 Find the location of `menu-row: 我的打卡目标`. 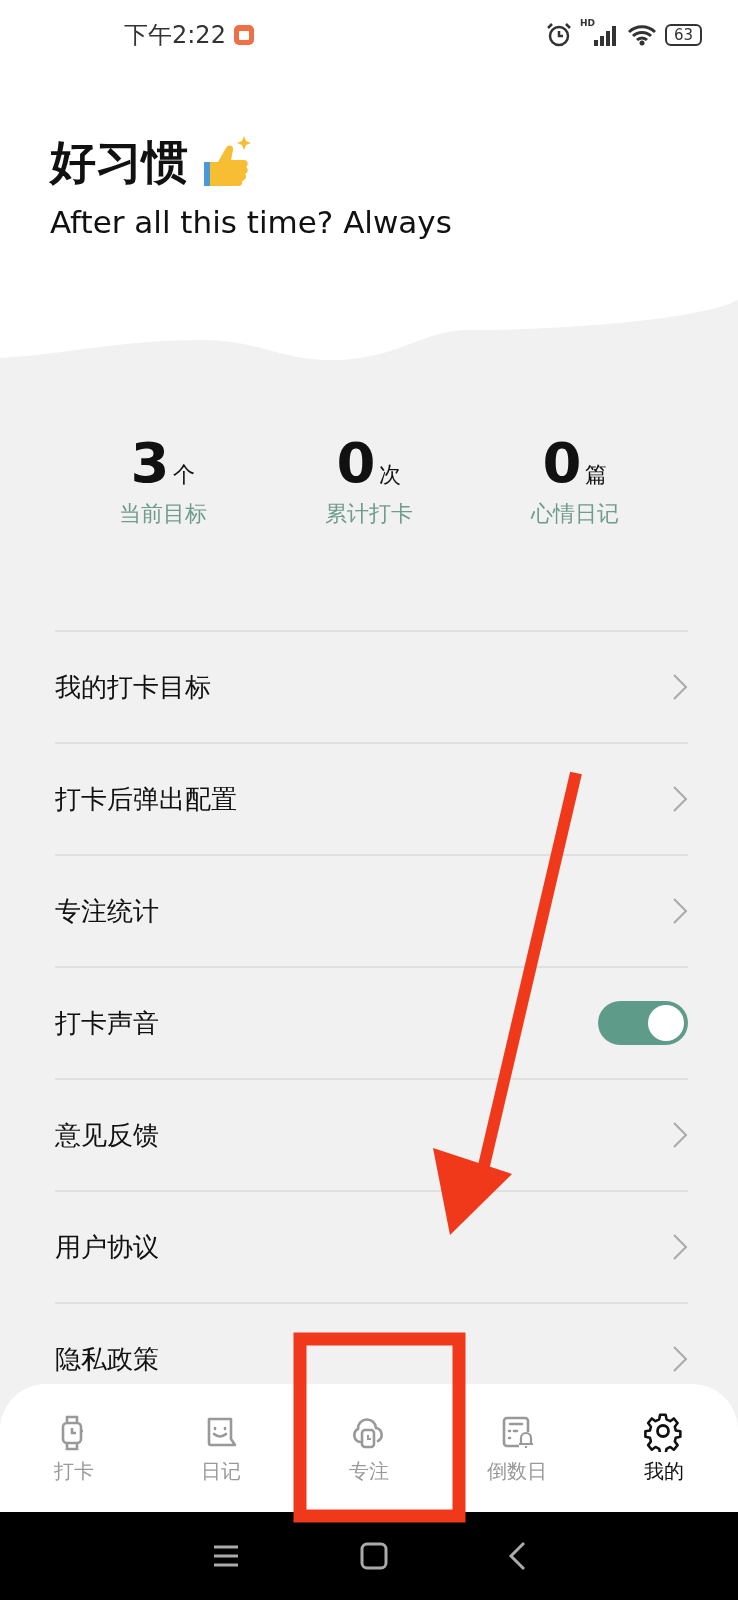

menu-row: 我的打卡目标 is located at coordinates (371, 686).